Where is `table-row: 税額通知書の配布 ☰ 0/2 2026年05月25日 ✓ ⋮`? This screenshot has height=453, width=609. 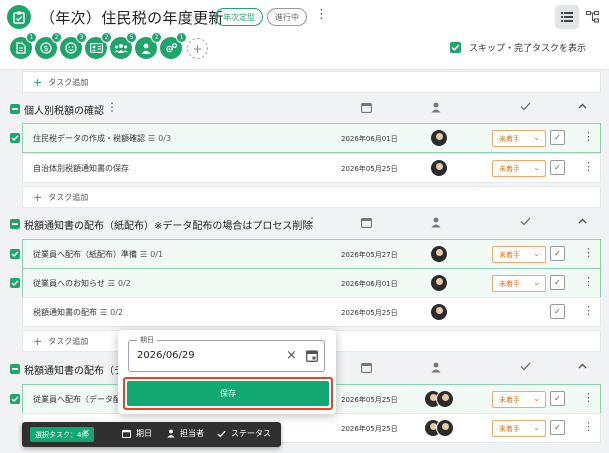 table-row: 税額通知書の配布 ☰ 0/2 2026年05月25日 ✓ ⋮ is located at coordinates (311, 312).